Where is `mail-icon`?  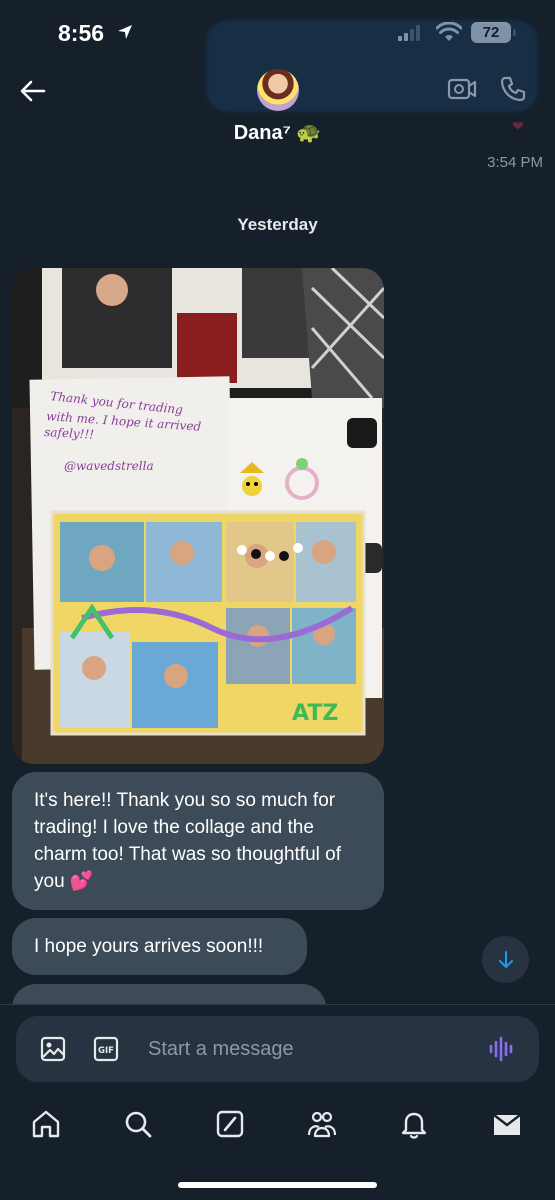 mail-icon is located at coordinates (507, 1124).